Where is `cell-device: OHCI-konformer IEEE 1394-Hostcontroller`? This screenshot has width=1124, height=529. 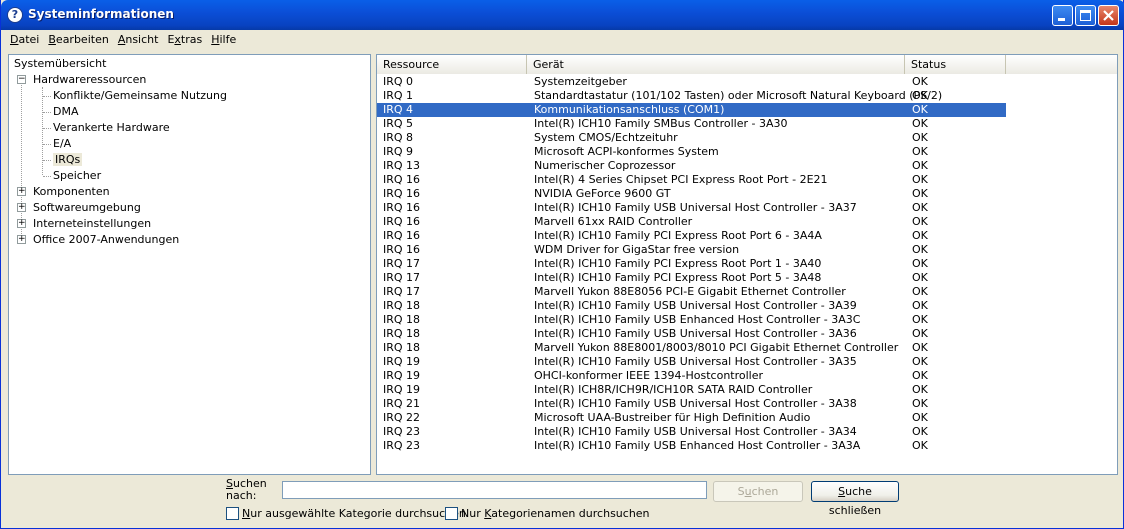
cell-device: OHCI-konformer IEEE 1394-Hostcontroller is located at coordinates (649, 375).